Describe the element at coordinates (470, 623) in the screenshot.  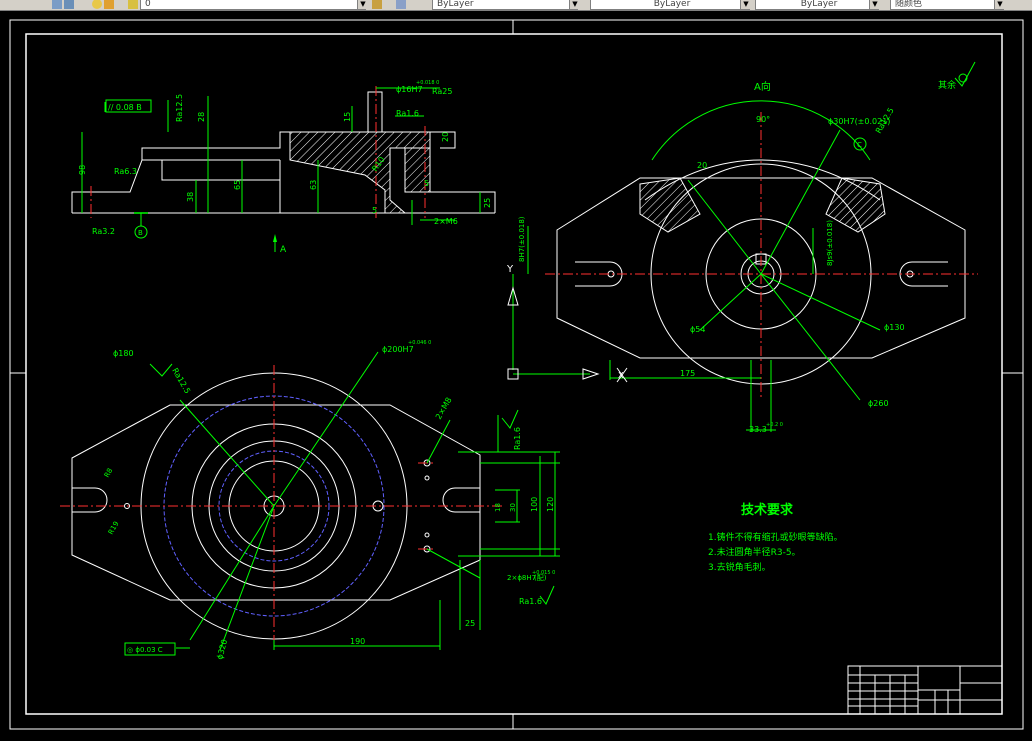
I see `dim-25-b: 25` at that location.